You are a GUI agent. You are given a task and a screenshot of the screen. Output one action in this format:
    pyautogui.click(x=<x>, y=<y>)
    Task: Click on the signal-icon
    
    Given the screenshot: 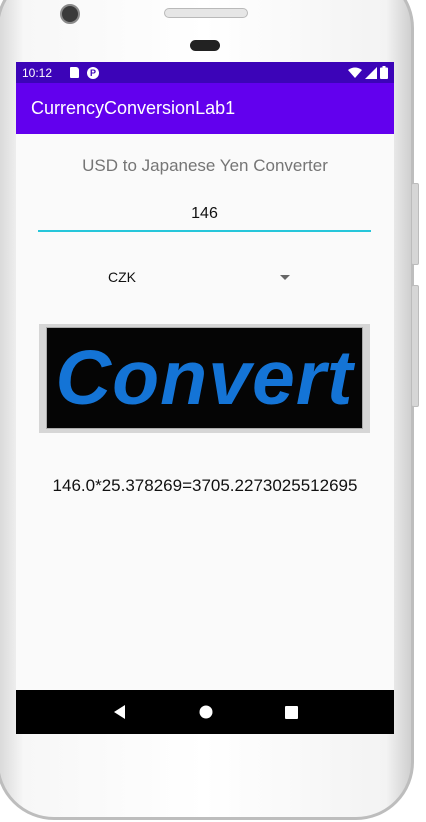 What is the action you would take?
    pyautogui.click(x=371, y=72)
    